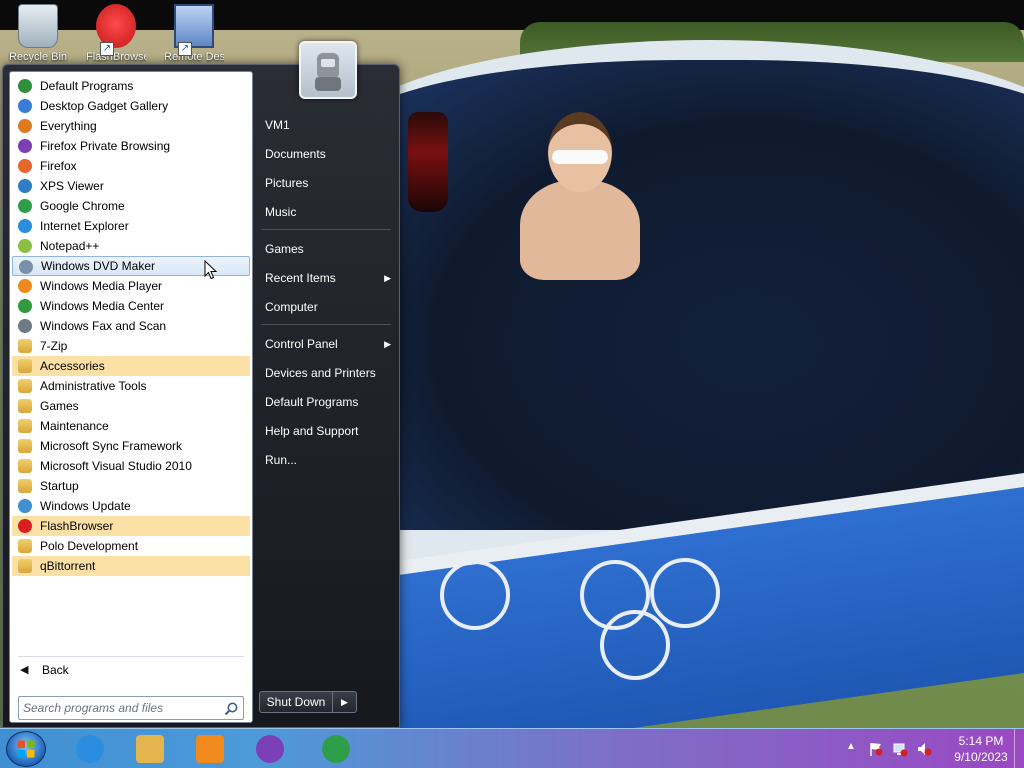  I want to click on program-item: Administrative Tools, so click(131, 386).